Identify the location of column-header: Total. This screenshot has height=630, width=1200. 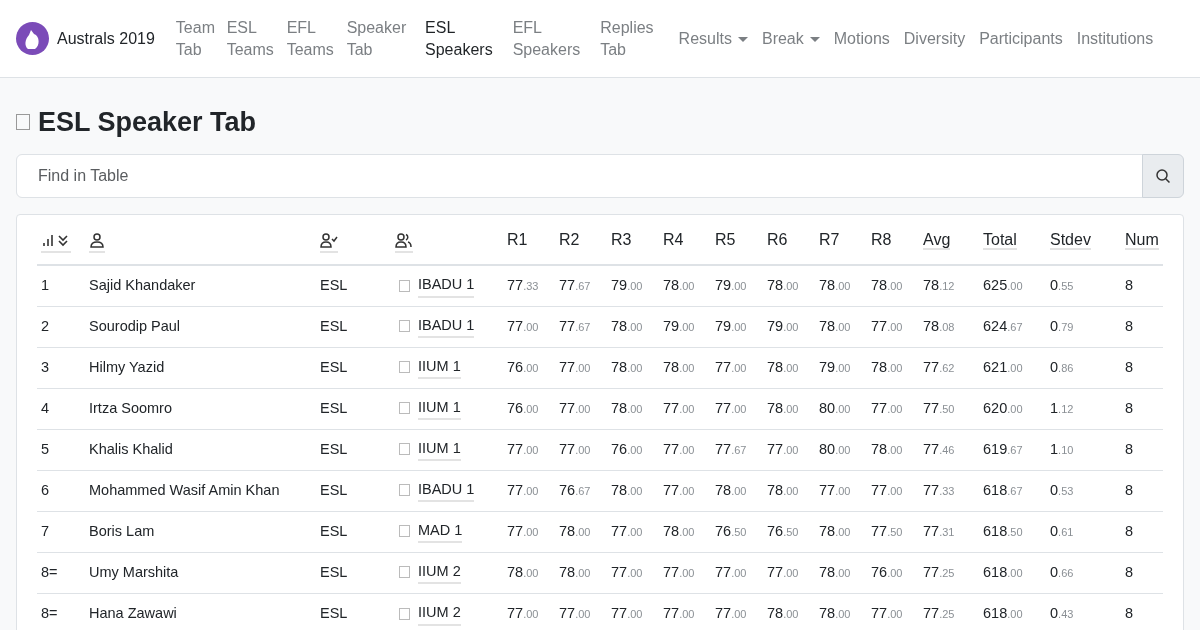
(1000, 240).